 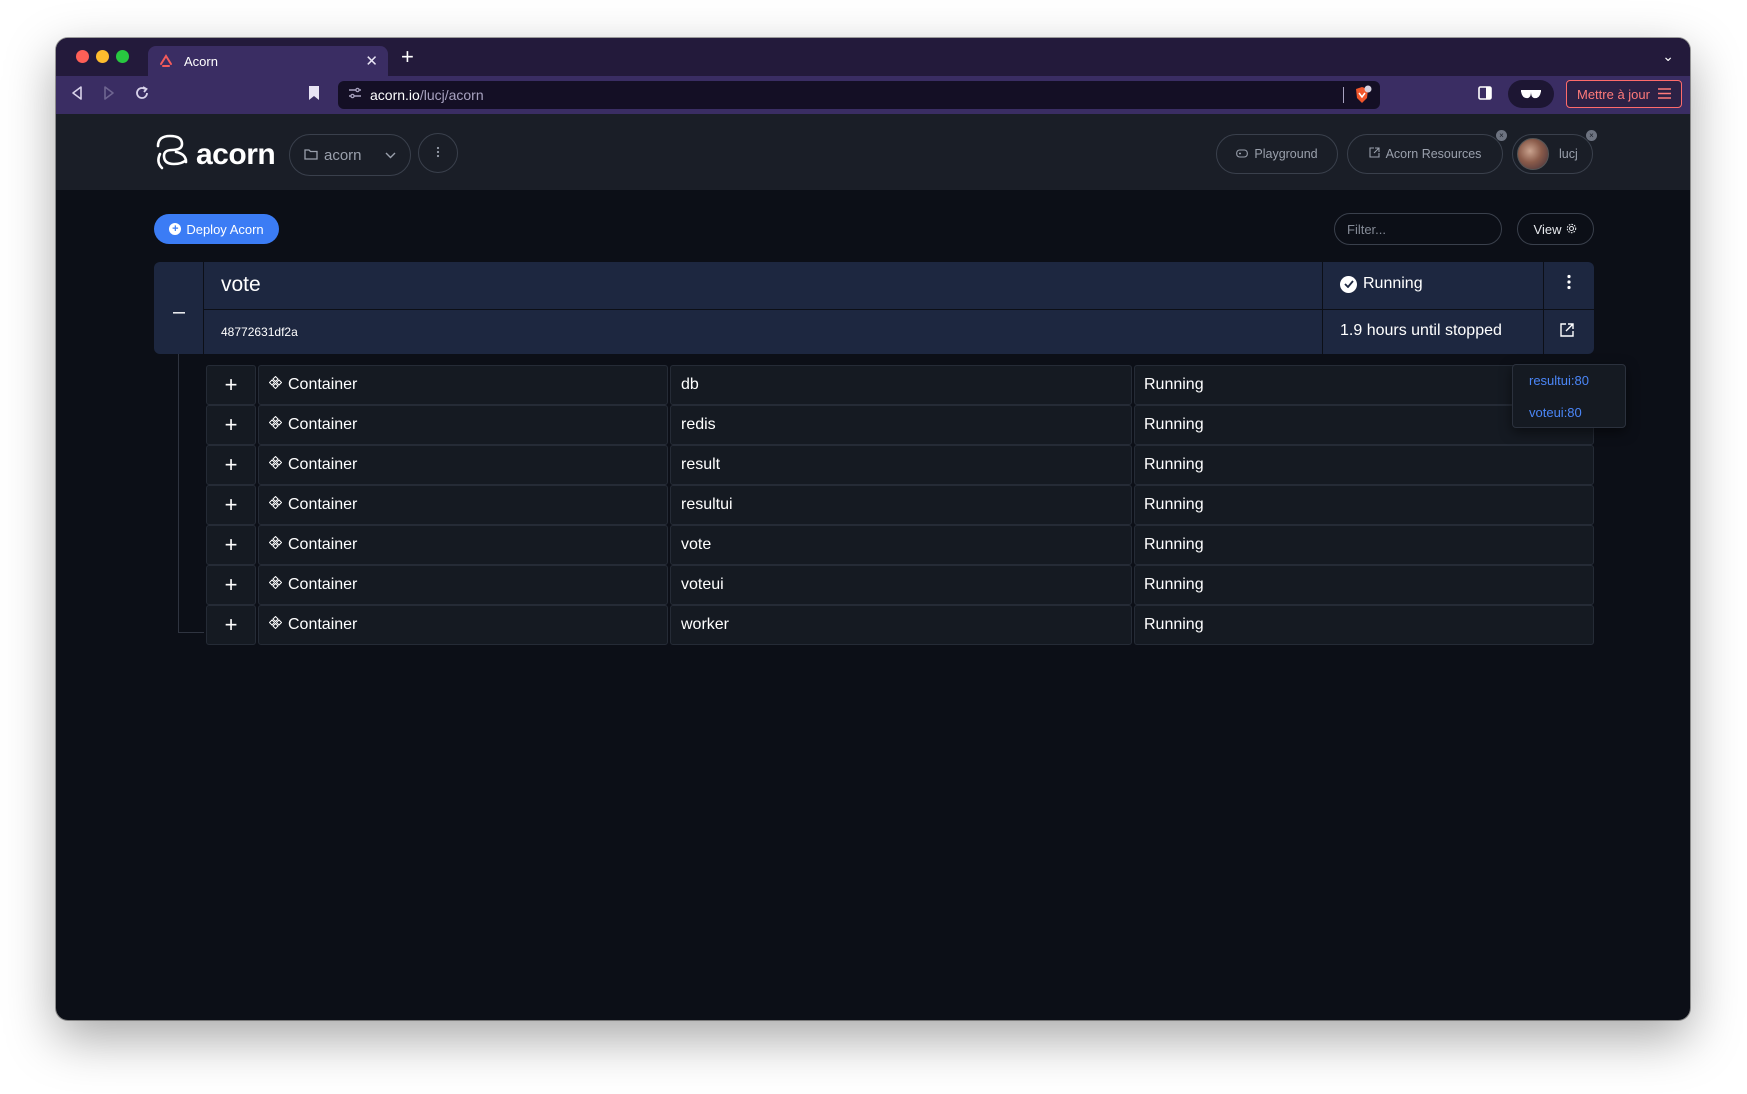 What do you see at coordinates (1577, 413) in the screenshot?
I see `endpoint-link: voteui:80` at bounding box center [1577, 413].